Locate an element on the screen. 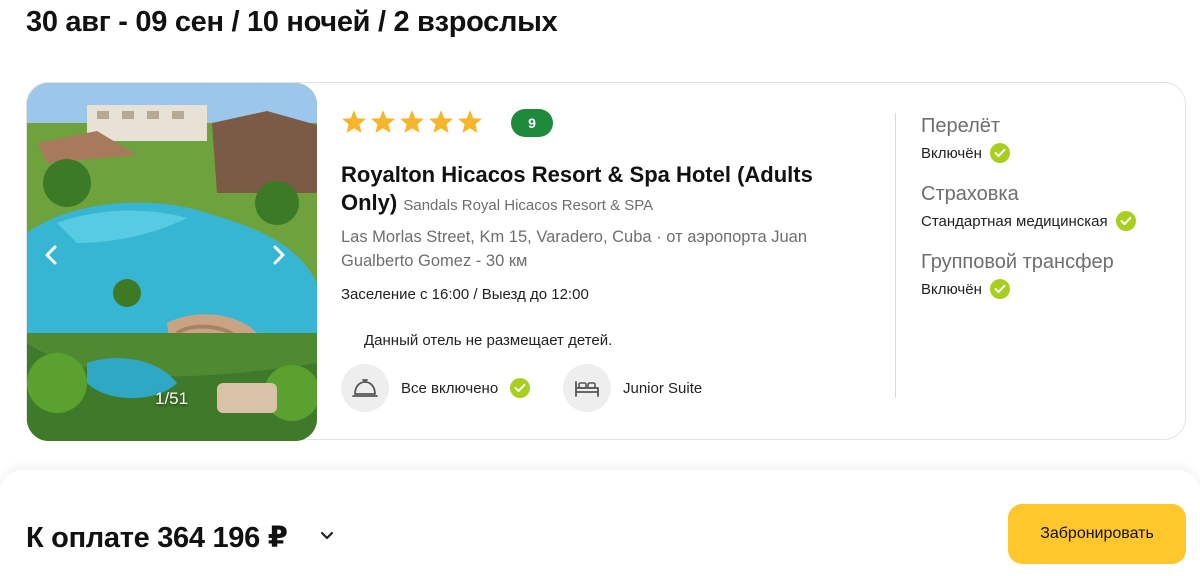 This screenshot has height=576, width=1200. children-note: Данный отель не размещает детей. is located at coordinates (488, 340).